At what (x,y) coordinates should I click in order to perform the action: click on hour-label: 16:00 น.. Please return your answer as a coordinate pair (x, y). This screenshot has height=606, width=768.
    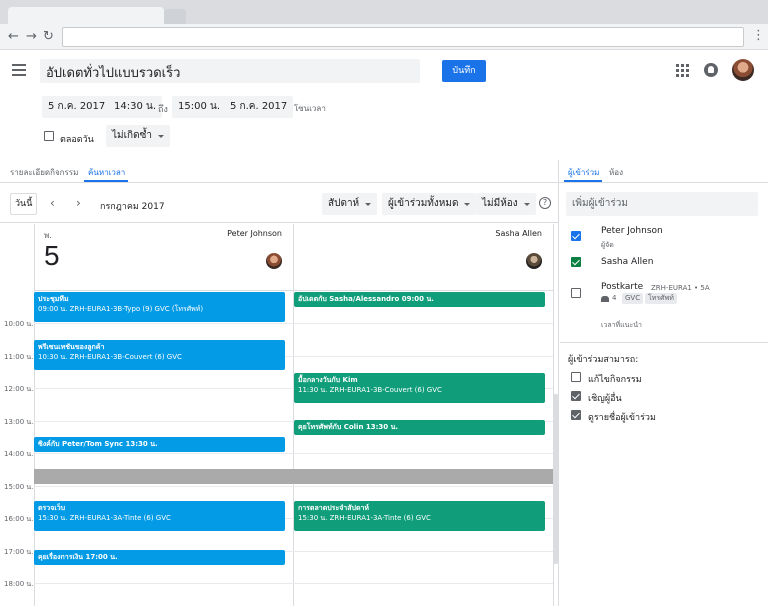
    Looking at the image, I should click on (19, 519).